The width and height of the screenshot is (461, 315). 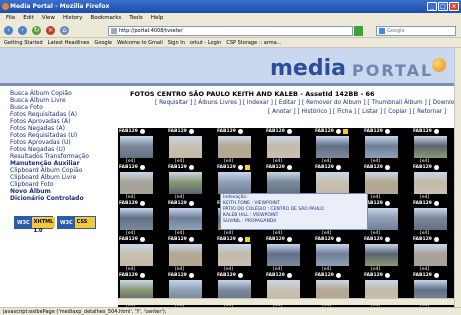 What do you see at coordinates (62, 170) in the screenshot?
I see `sidebar-item: Clipboard Álbum Copião` at bounding box center [62, 170].